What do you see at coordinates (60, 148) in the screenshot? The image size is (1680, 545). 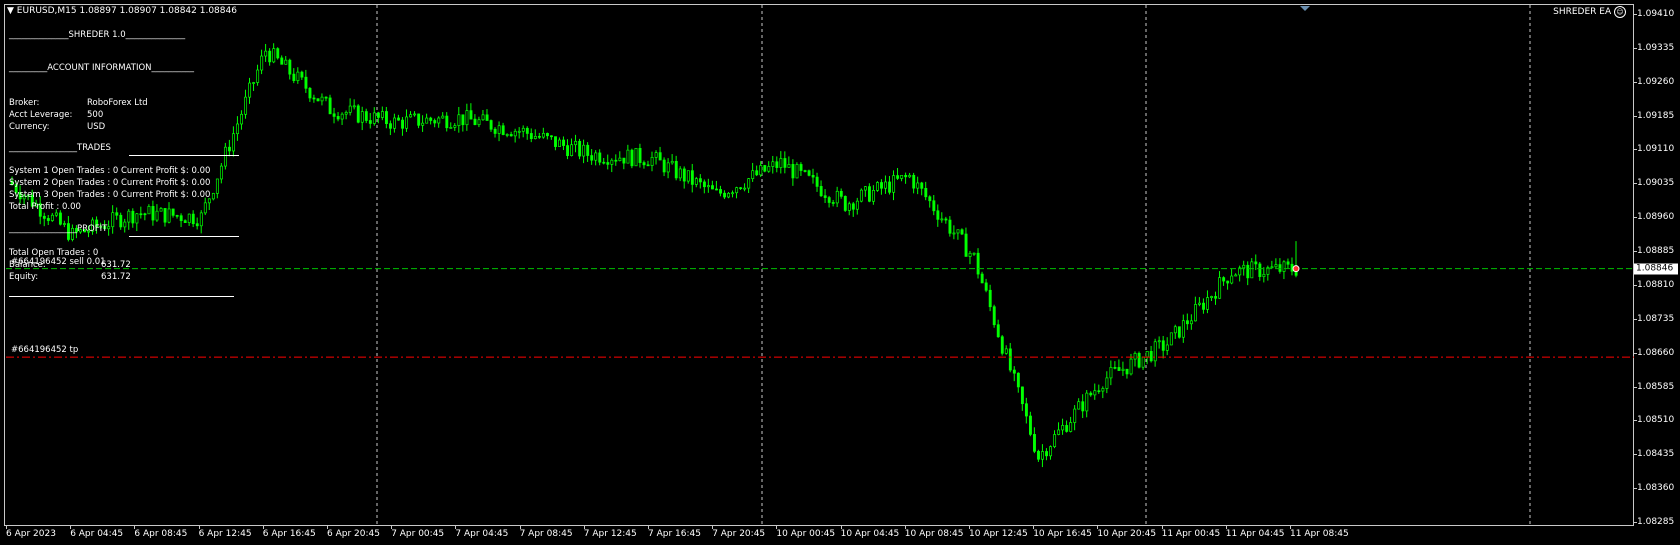 I see `trades-header: ________________TRADES` at bounding box center [60, 148].